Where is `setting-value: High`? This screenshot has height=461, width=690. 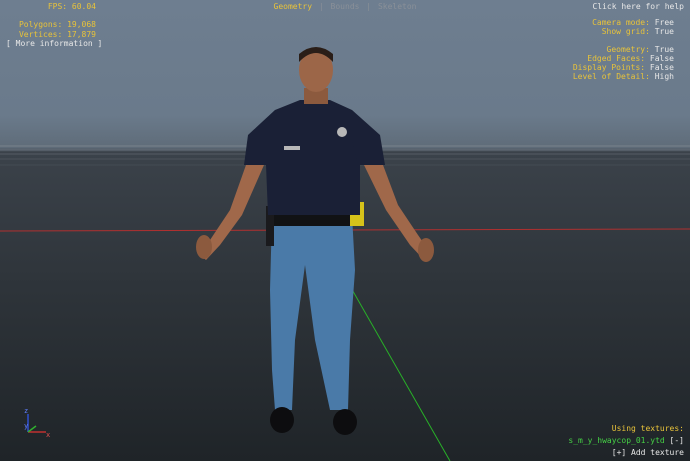
setting-value: High is located at coordinates (664, 76).